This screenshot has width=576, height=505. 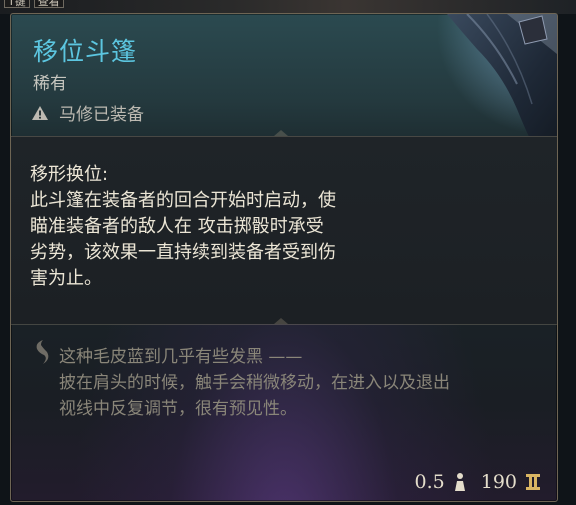 What do you see at coordinates (48, 4) in the screenshot?
I see `key-hint-action: 查看` at bounding box center [48, 4].